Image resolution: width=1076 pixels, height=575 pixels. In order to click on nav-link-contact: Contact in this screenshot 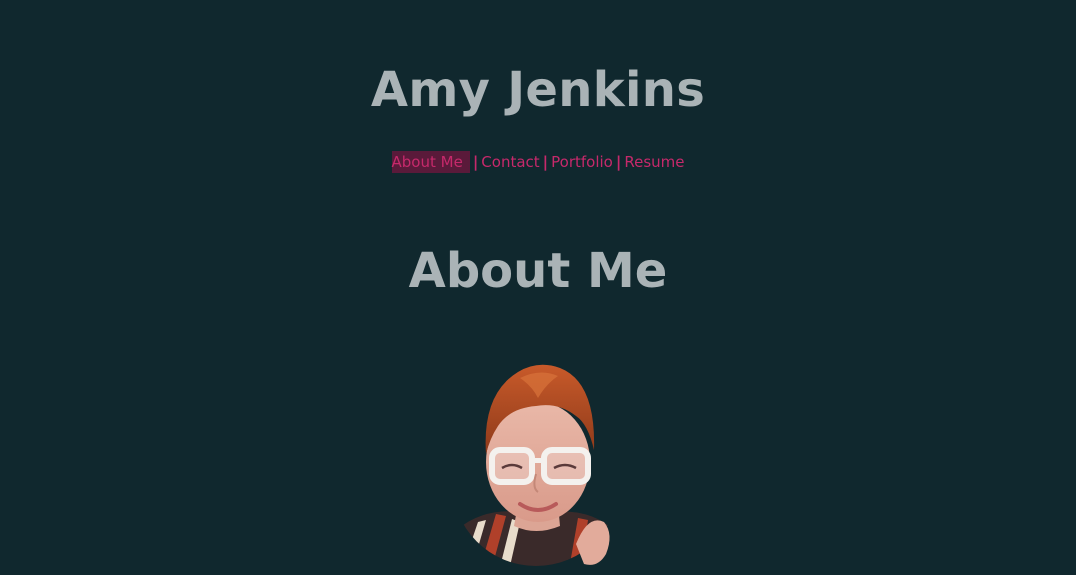, I will do `click(510, 162)`.